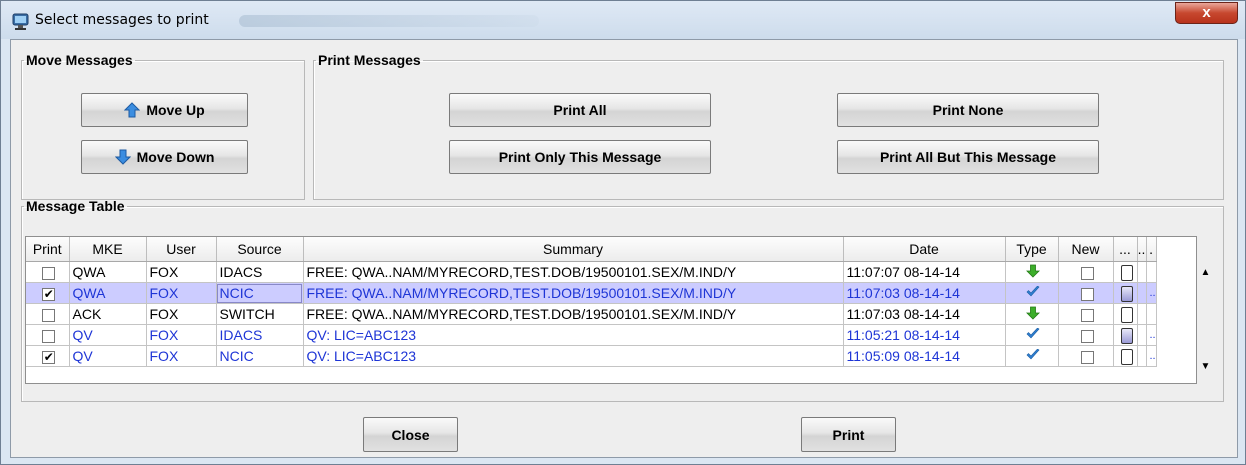 The width and height of the screenshot is (1246, 465). I want to click on header-mke: MKE, so click(108, 249).